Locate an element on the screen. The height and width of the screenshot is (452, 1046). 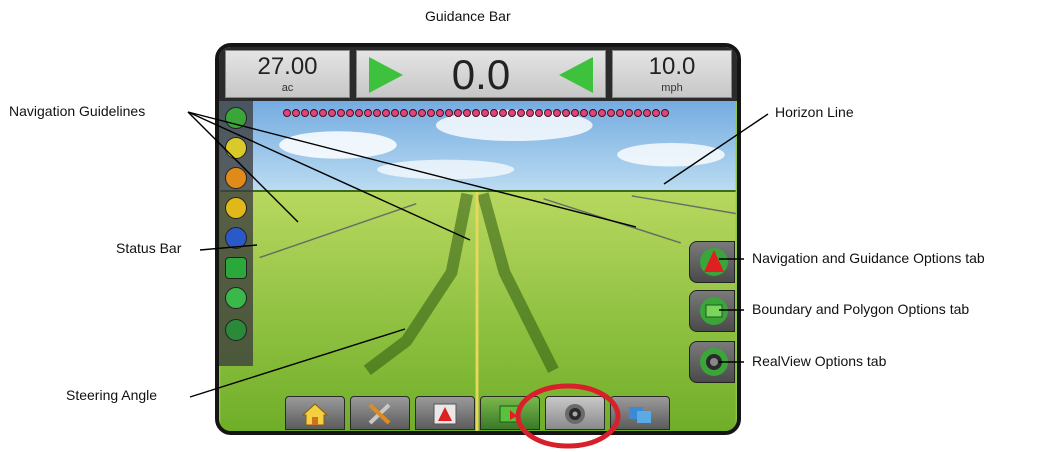
cross-track-panel: 0.0 is located at coordinates (481, 74).